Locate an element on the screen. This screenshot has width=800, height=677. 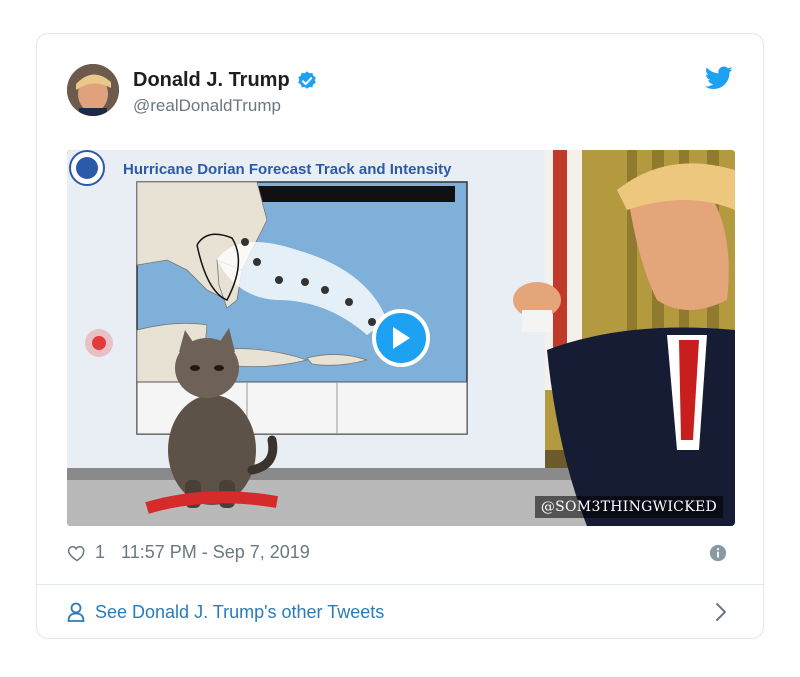
video-watermark: @SOM3THINGWICKED is located at coordinates (628, 507).